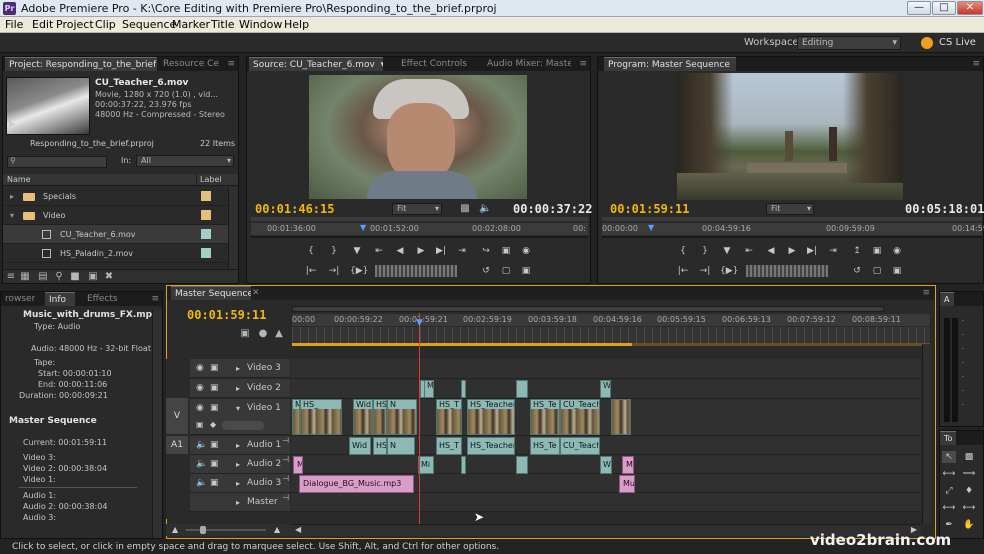 The height and width of the screenshot is (554, 984). Describe the element at coordinates (19, 180) in the screenshot. I see `column-name: Name` at that location.